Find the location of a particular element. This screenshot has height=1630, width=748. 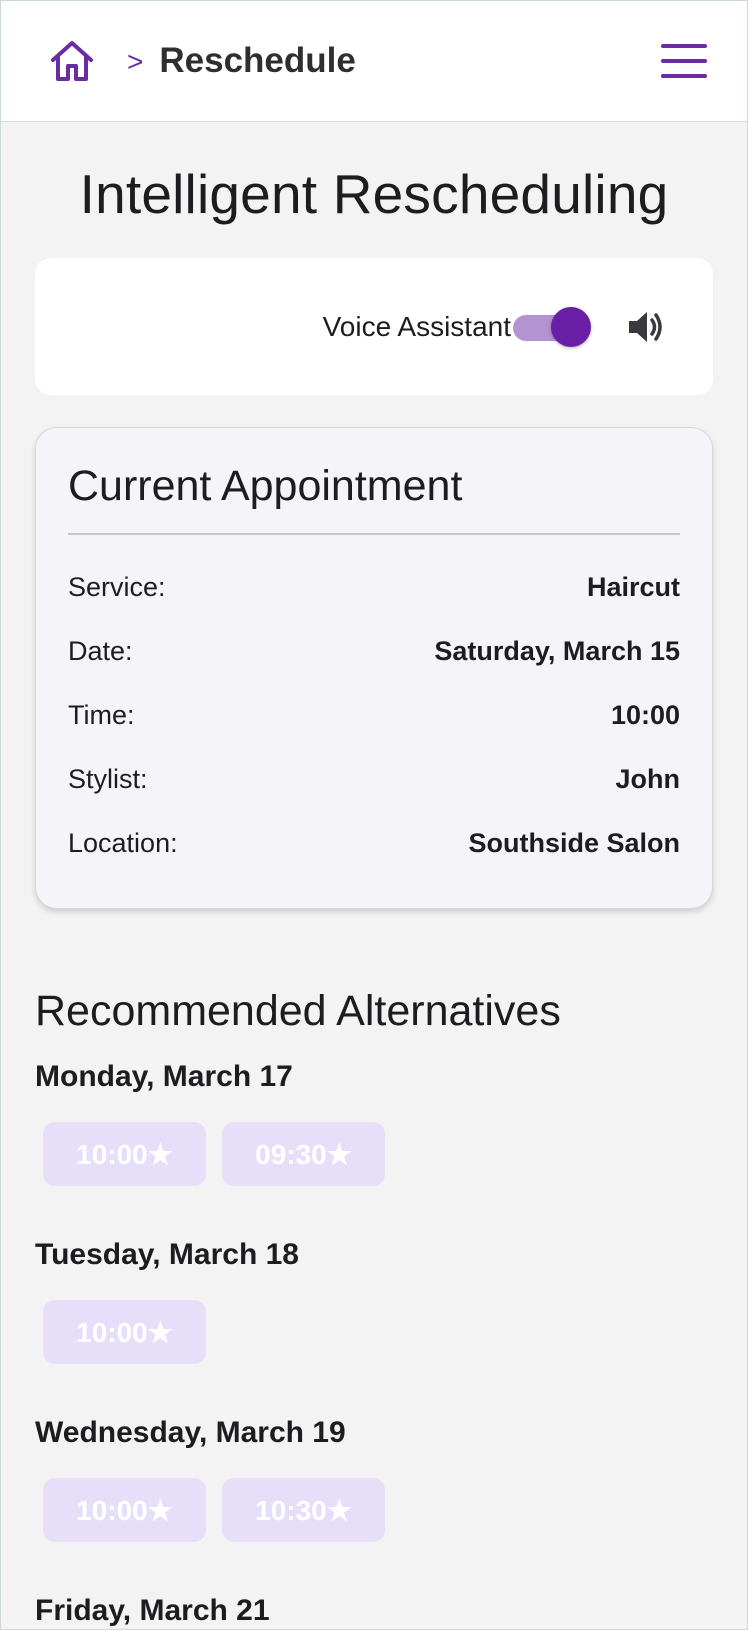

stylist-label: Stylist: is located at coordinates (108, 778).